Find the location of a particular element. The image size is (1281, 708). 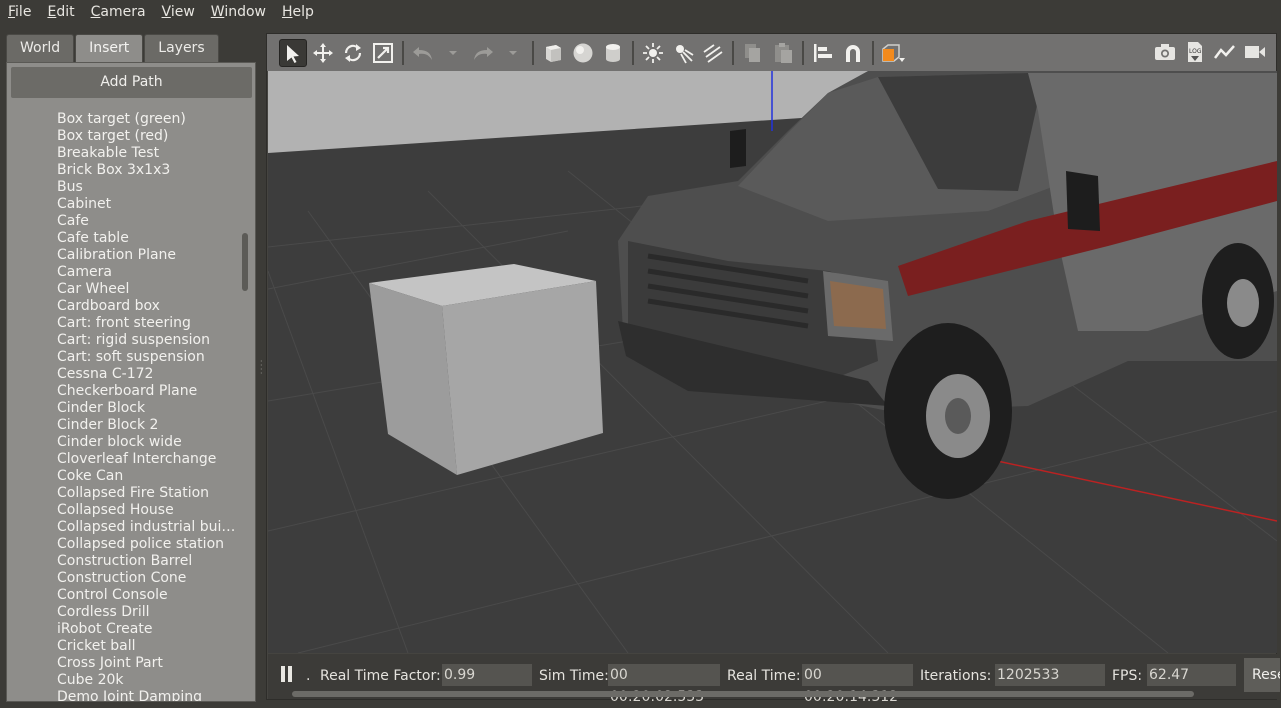

snap-icon is located at coordinates (853, 53).